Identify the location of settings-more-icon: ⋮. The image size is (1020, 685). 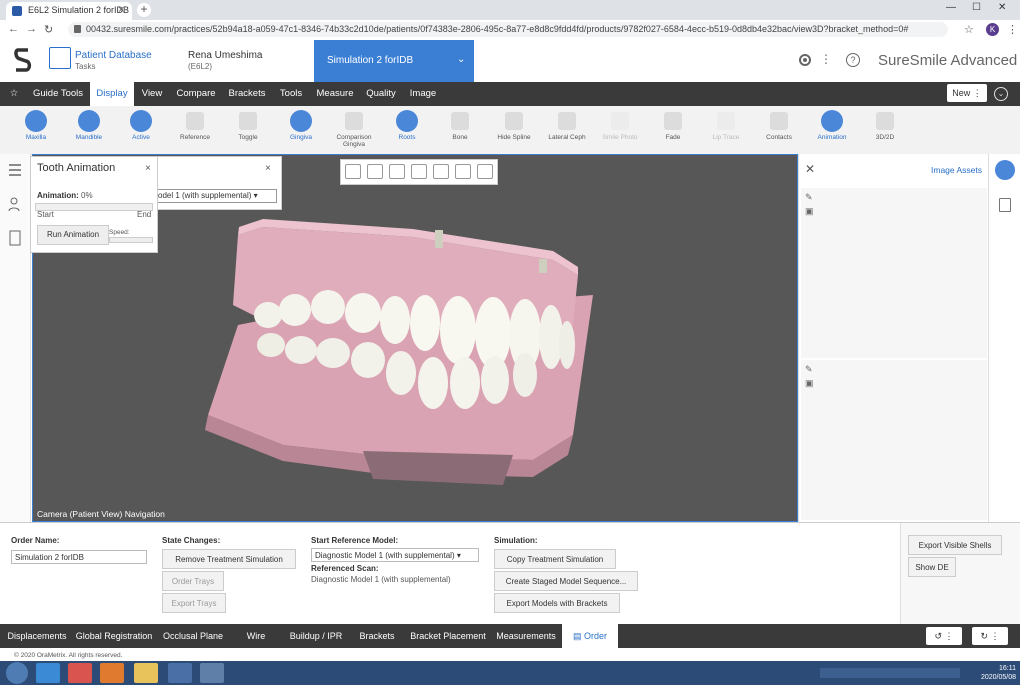
(826, 59).